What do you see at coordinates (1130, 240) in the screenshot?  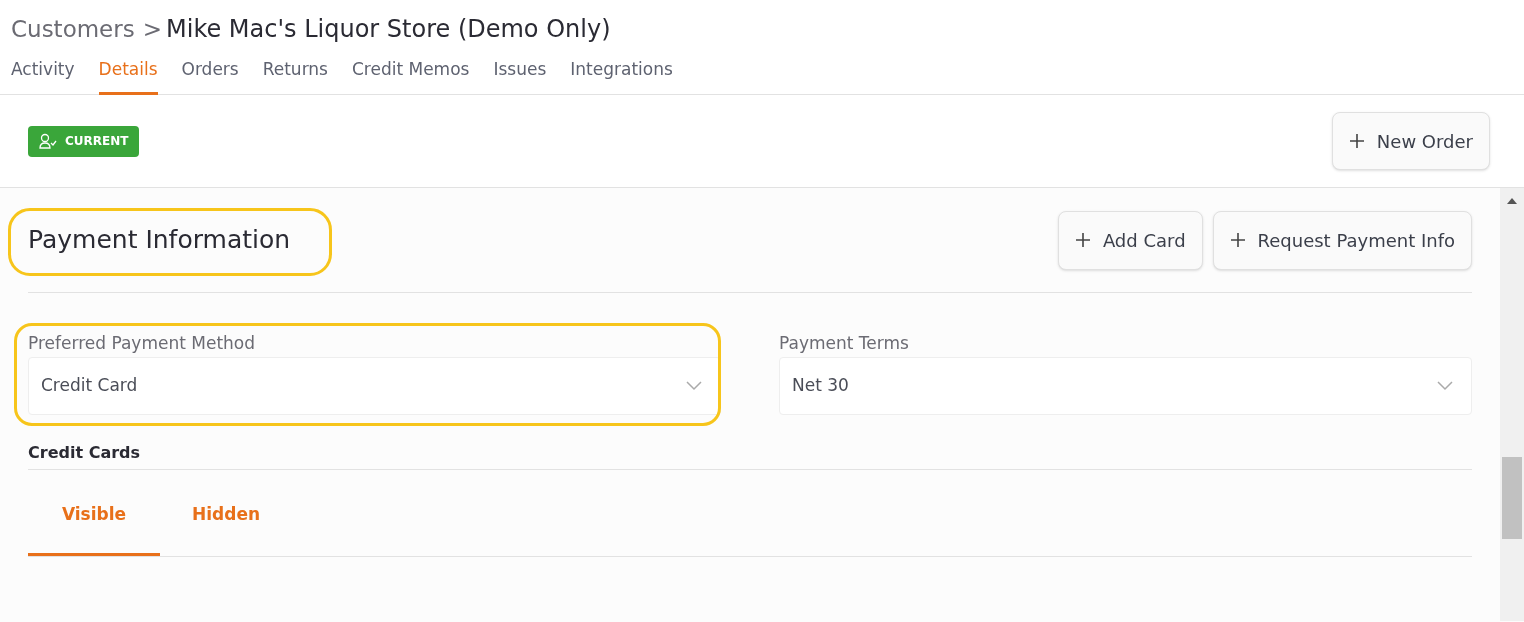 I see `action-button: Add Card` at bounding box center [1130, 240].